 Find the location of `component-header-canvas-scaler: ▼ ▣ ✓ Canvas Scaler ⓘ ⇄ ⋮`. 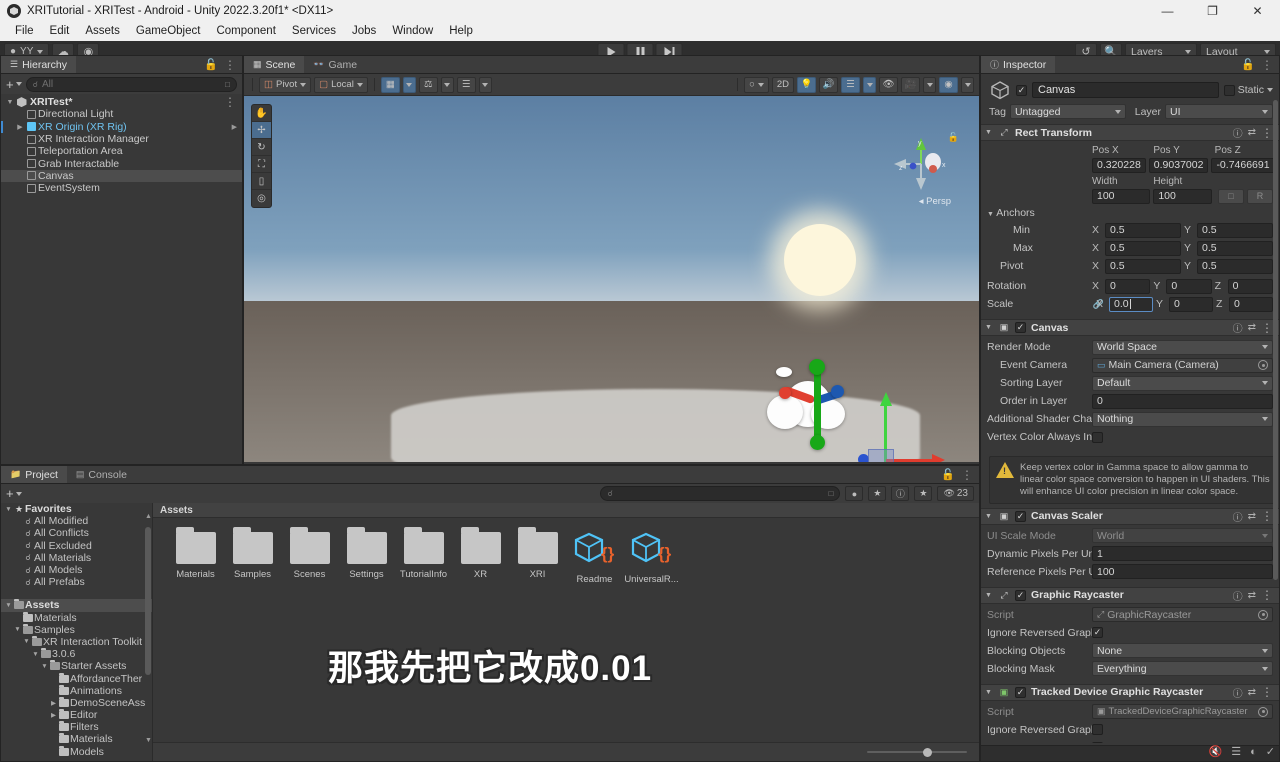

component-header-canvas-scaler: ▼ ▣ ✓ Canvas Scaler ⓘ ⇄ ⋮ is located at coordinates (1130, 516).